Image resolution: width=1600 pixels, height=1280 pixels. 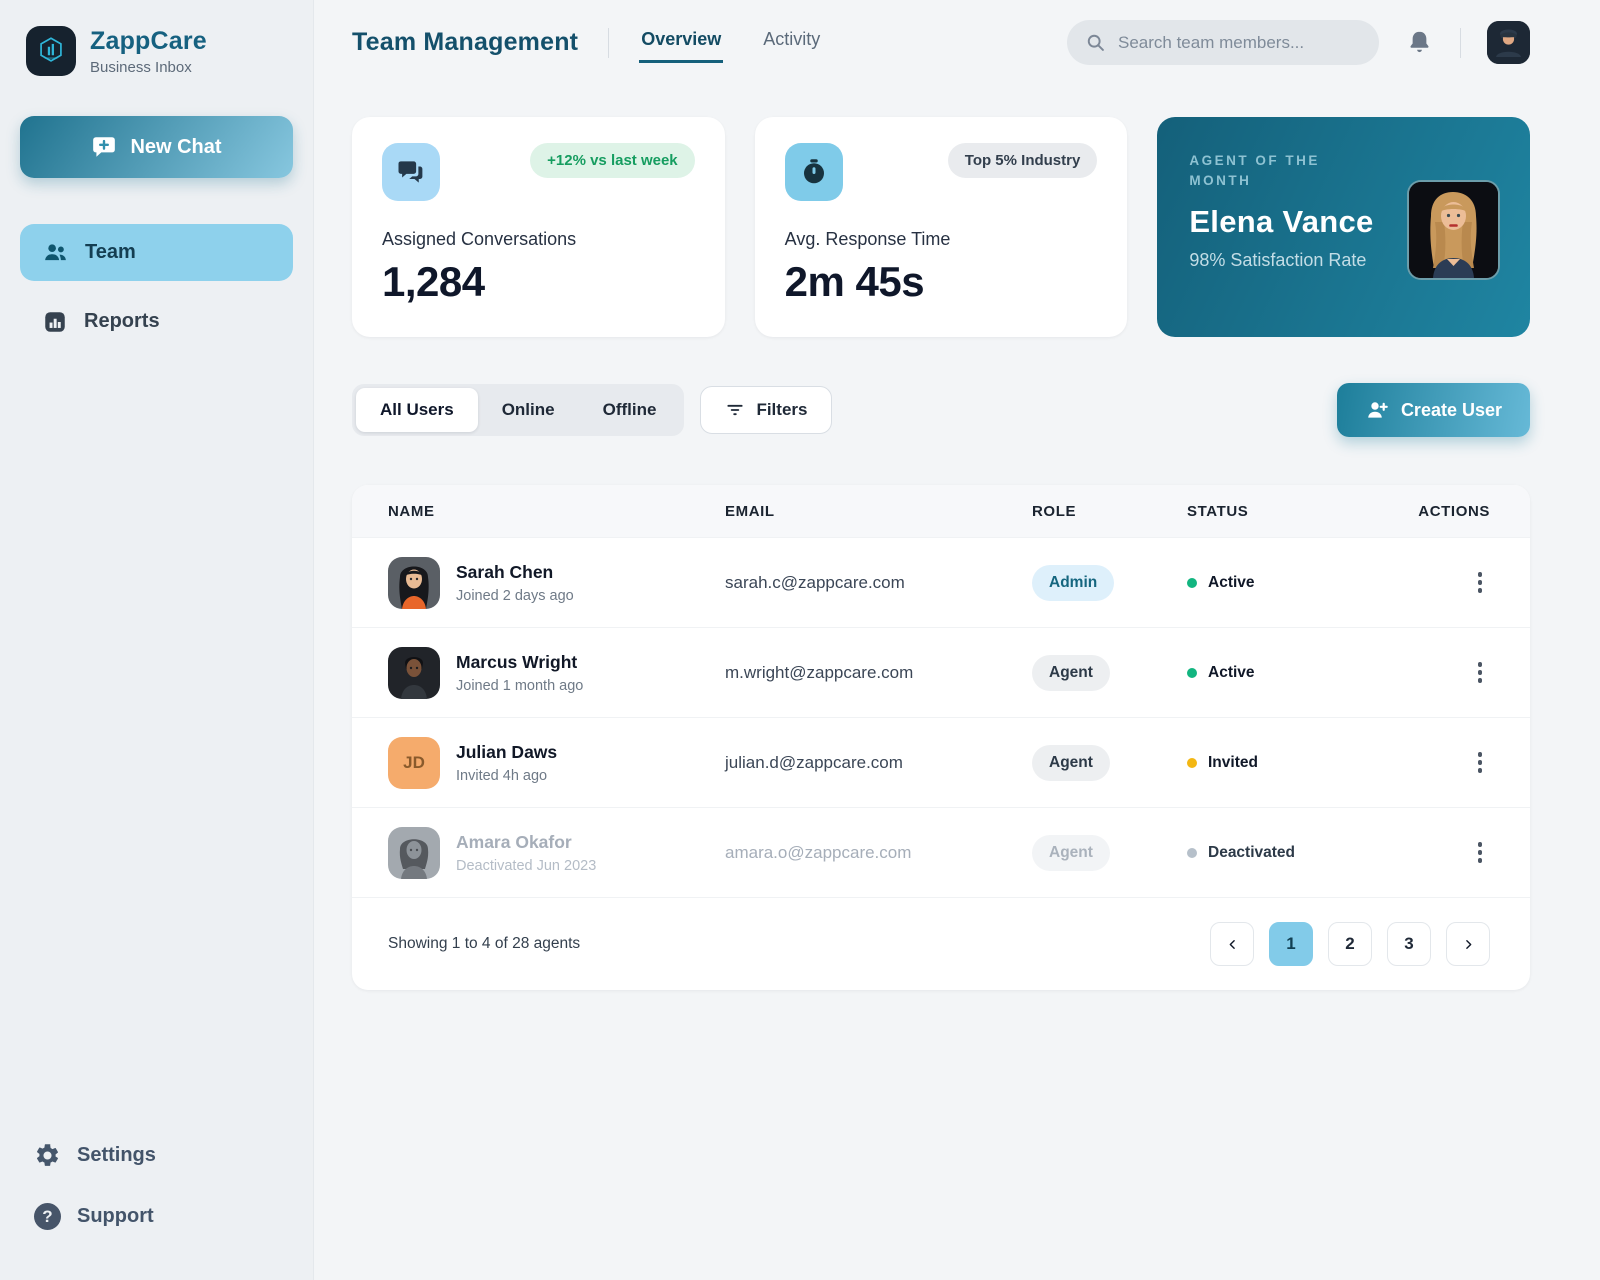 I want to click on member-name: Julian Daws, so click(x=507, y=751).